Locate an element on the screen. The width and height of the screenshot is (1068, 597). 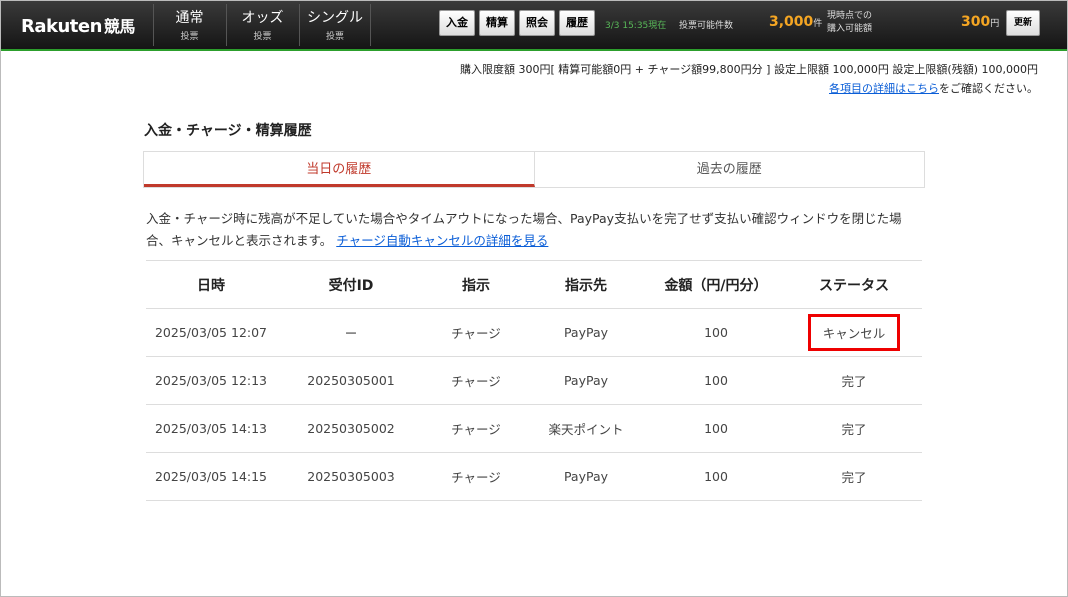
settle-button: 精算 is located at coordinates (497, 23).